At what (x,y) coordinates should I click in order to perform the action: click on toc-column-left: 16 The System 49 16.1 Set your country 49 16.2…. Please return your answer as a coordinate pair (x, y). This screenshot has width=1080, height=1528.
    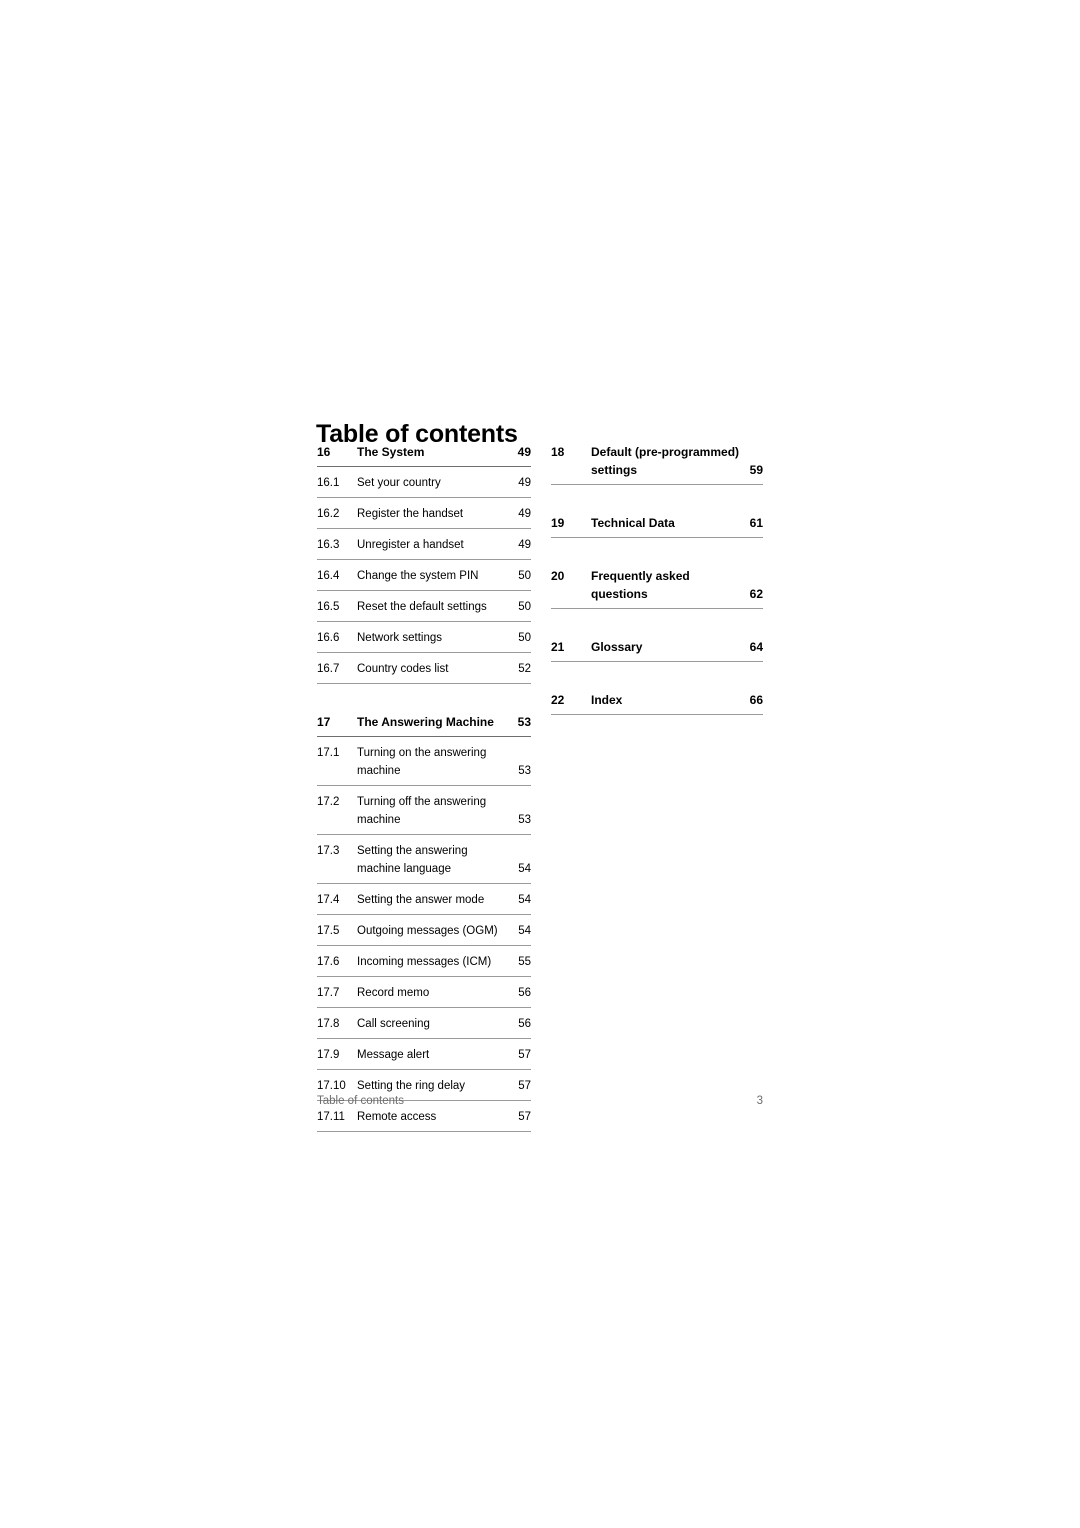
    Looking at the image, I should click on (424, 784).